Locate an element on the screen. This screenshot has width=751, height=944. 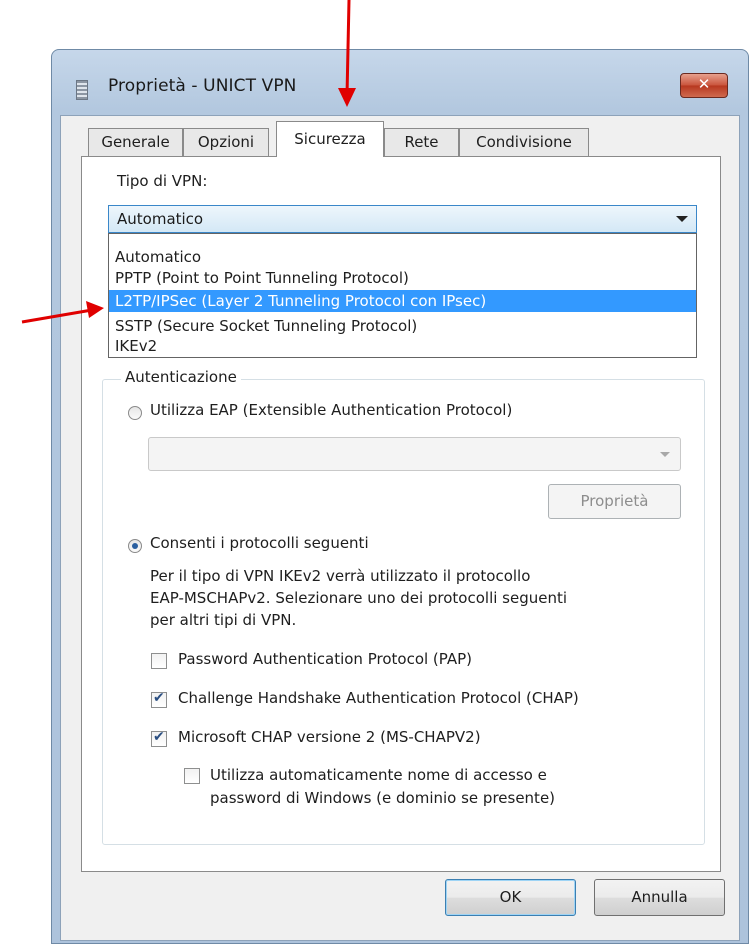
annotation-arrow-down is located at coordinates (347, 53).